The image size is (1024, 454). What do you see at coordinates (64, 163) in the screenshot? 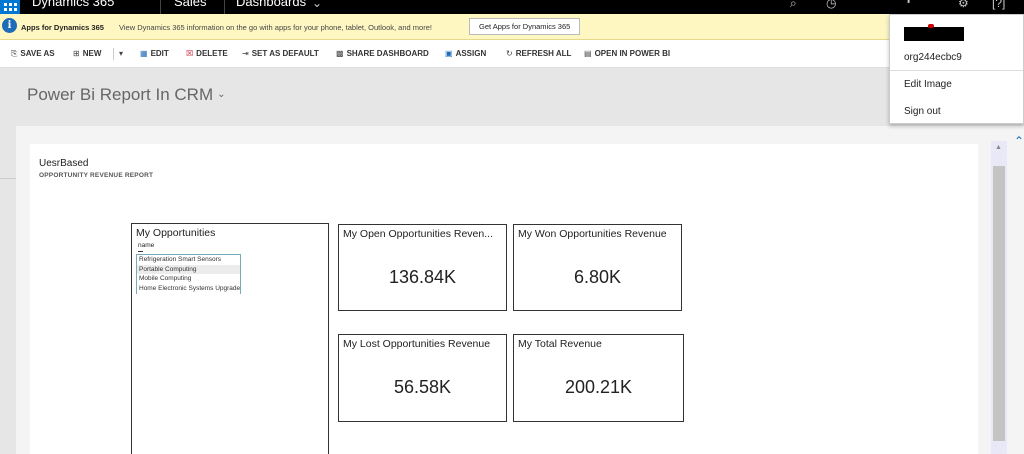
I see `report-title: UesrBased` at bounding box center [64, 163].